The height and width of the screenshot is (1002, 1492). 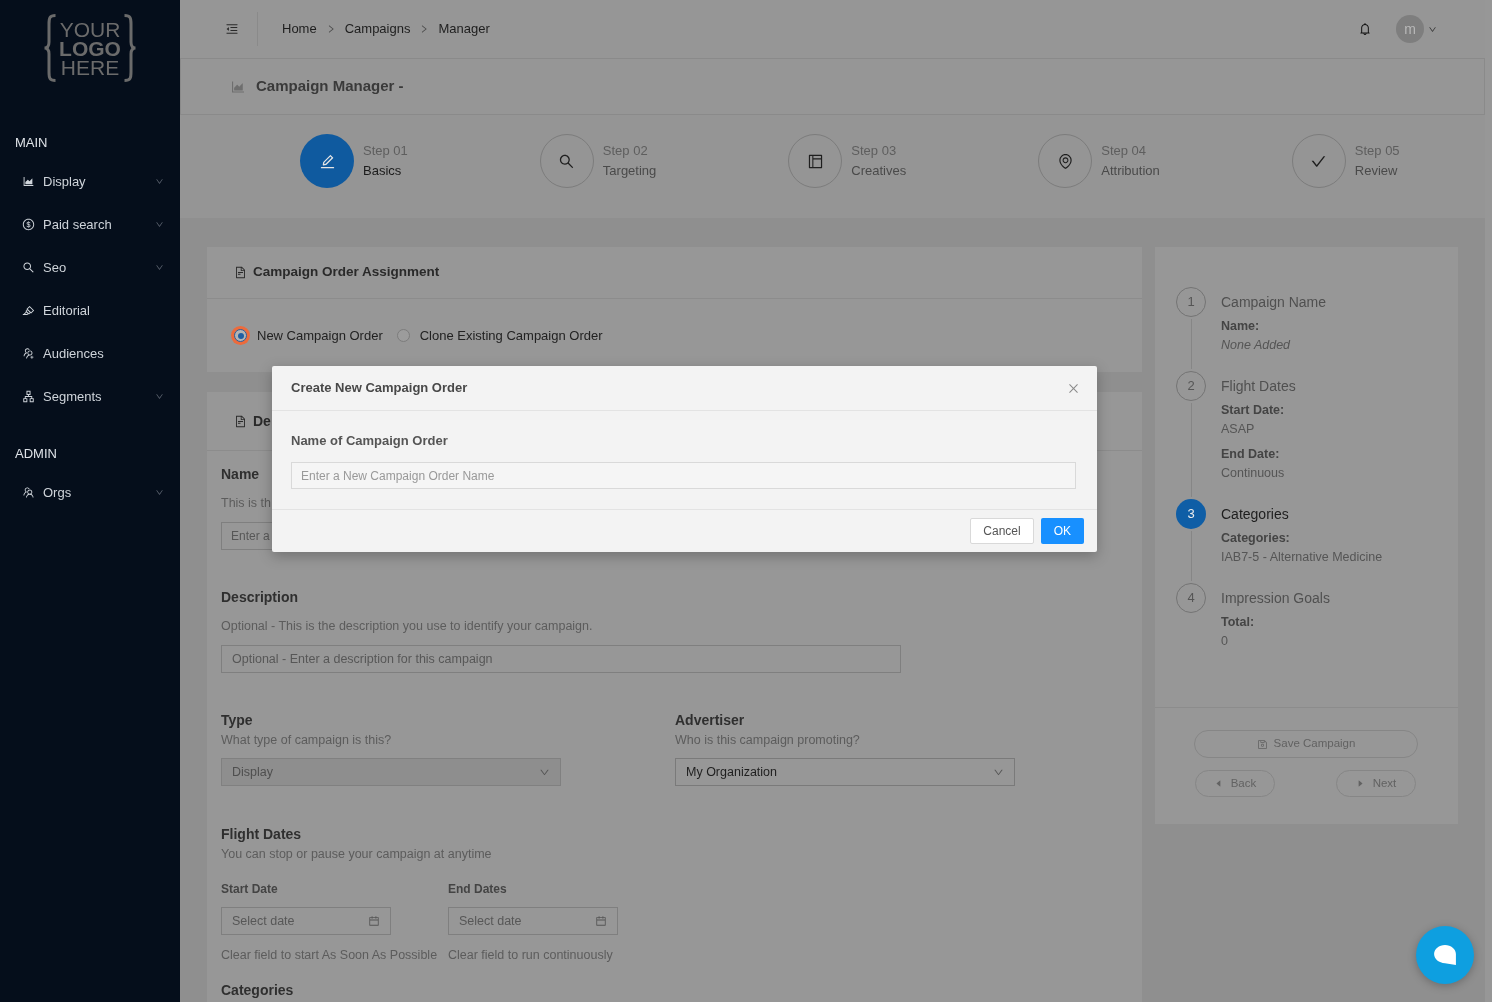 I want to click on card-title: De, so click(x=262, y=421).